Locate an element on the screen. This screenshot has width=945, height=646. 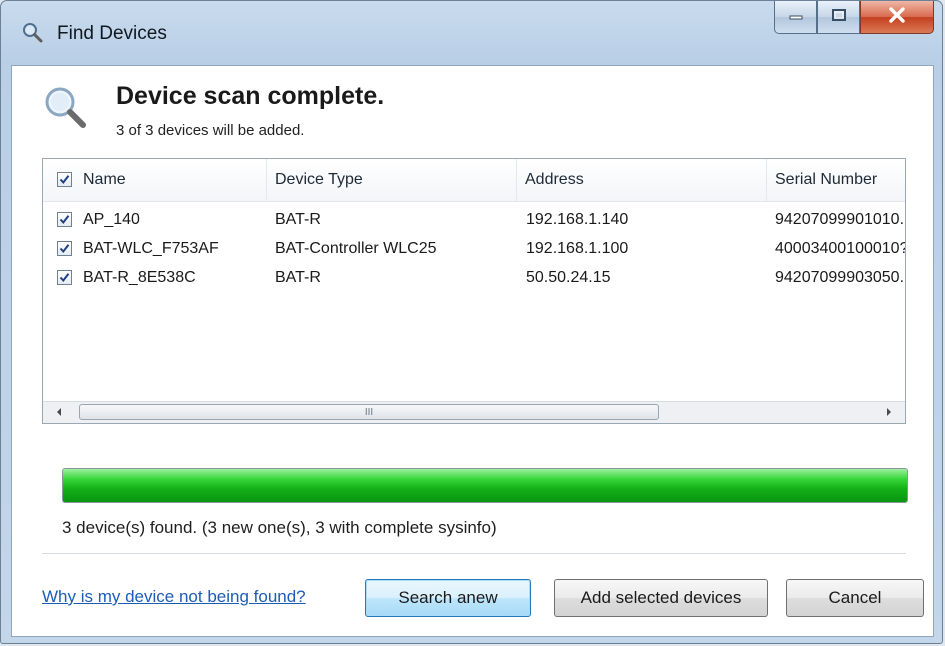
add-selected-devices-button: Add selected devices is located at coordinates (661, 598).